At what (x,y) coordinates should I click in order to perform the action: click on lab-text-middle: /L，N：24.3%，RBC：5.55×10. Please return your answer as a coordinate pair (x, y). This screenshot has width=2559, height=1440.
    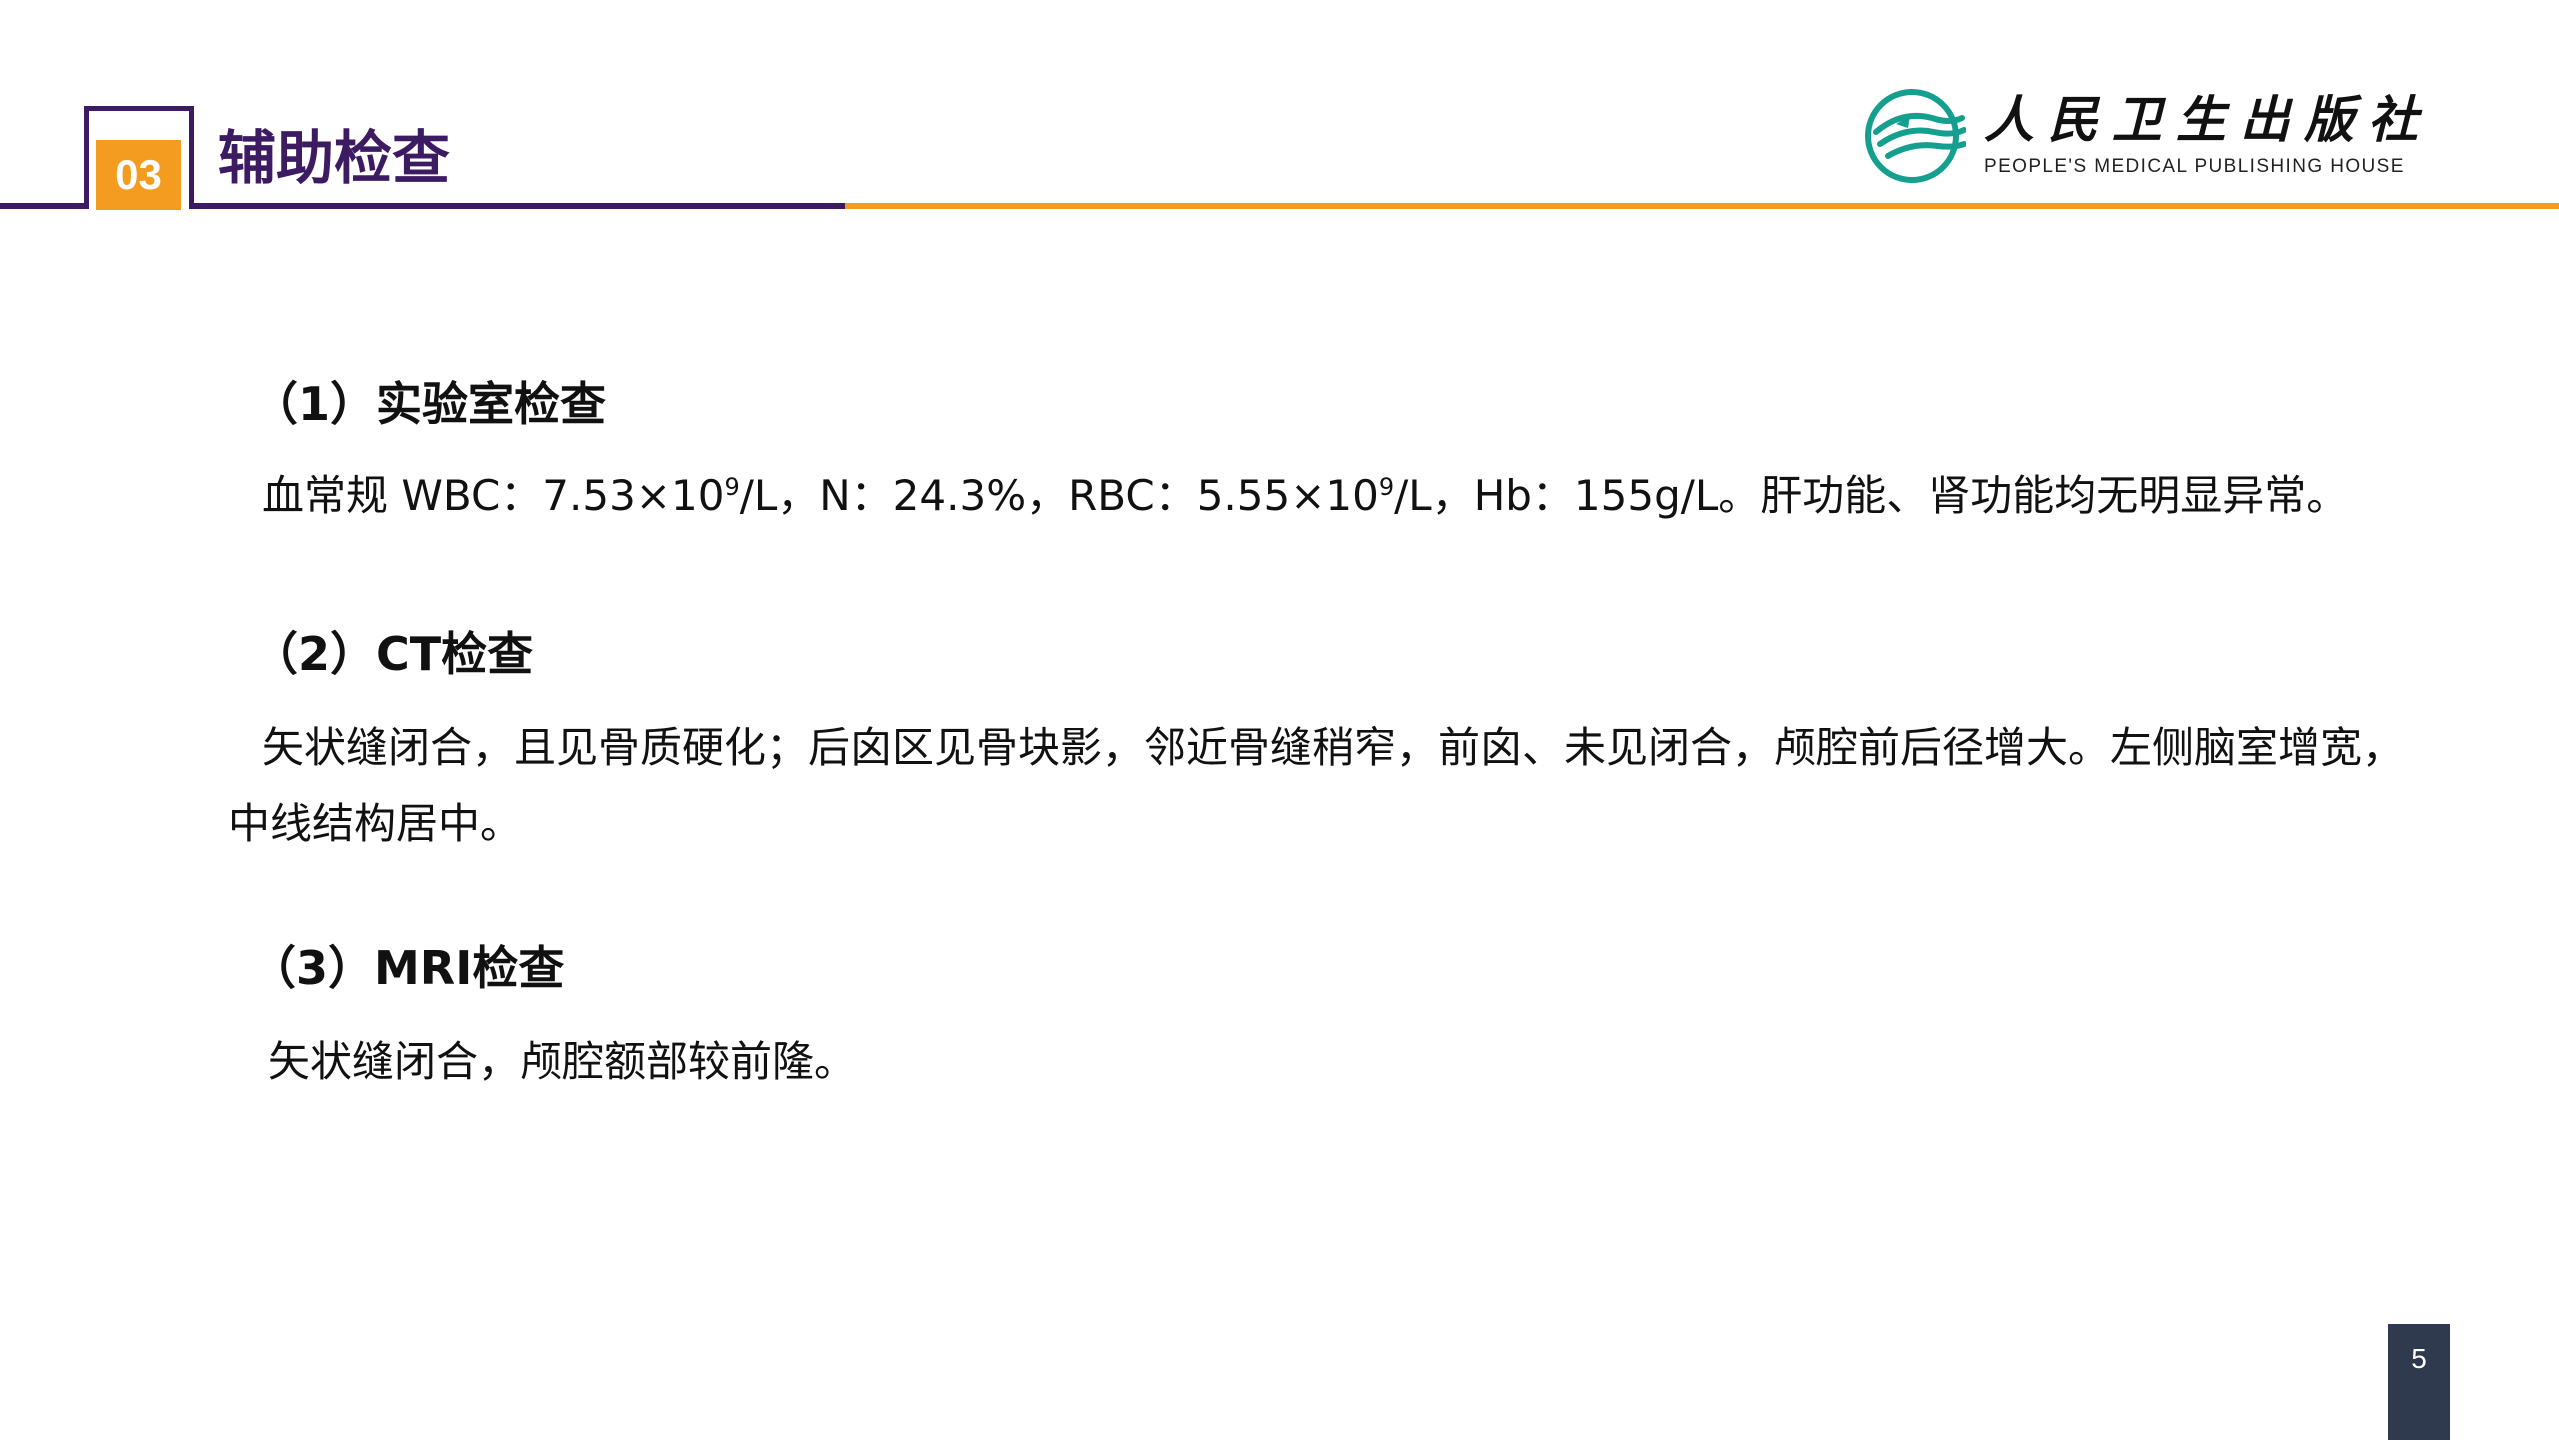
    Looking at the image, I should click on (1059, 495).